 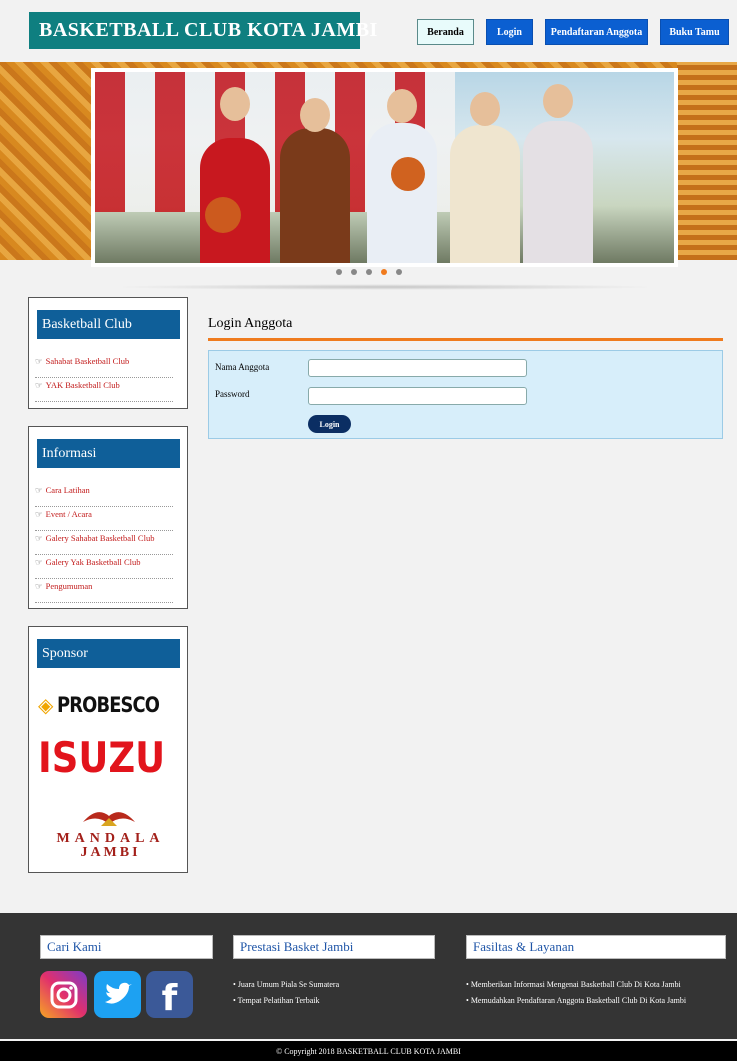 What do you see at coordinates (87, 361) in the screenshot?
I see `sidebar-item-label: Sahabat Basketball Club` at bounding box center [87, 361].